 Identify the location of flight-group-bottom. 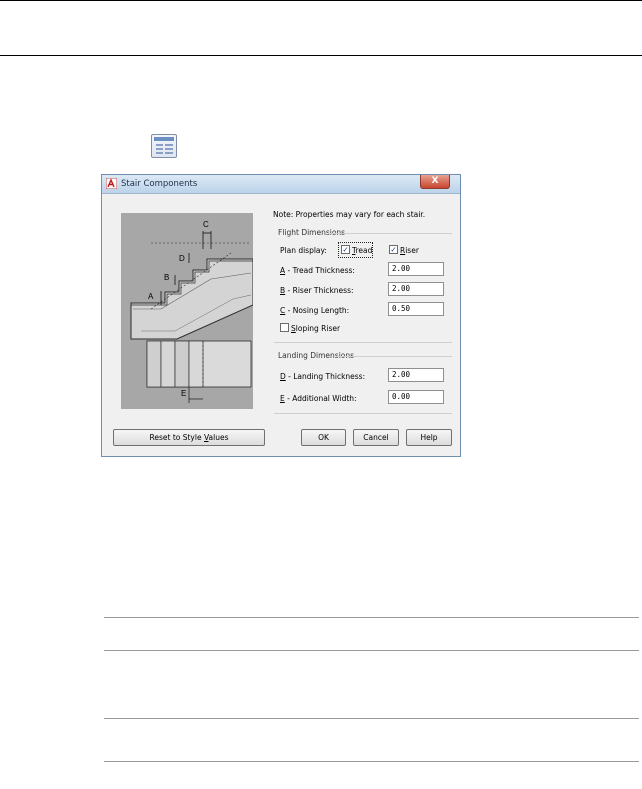
(363, 342).